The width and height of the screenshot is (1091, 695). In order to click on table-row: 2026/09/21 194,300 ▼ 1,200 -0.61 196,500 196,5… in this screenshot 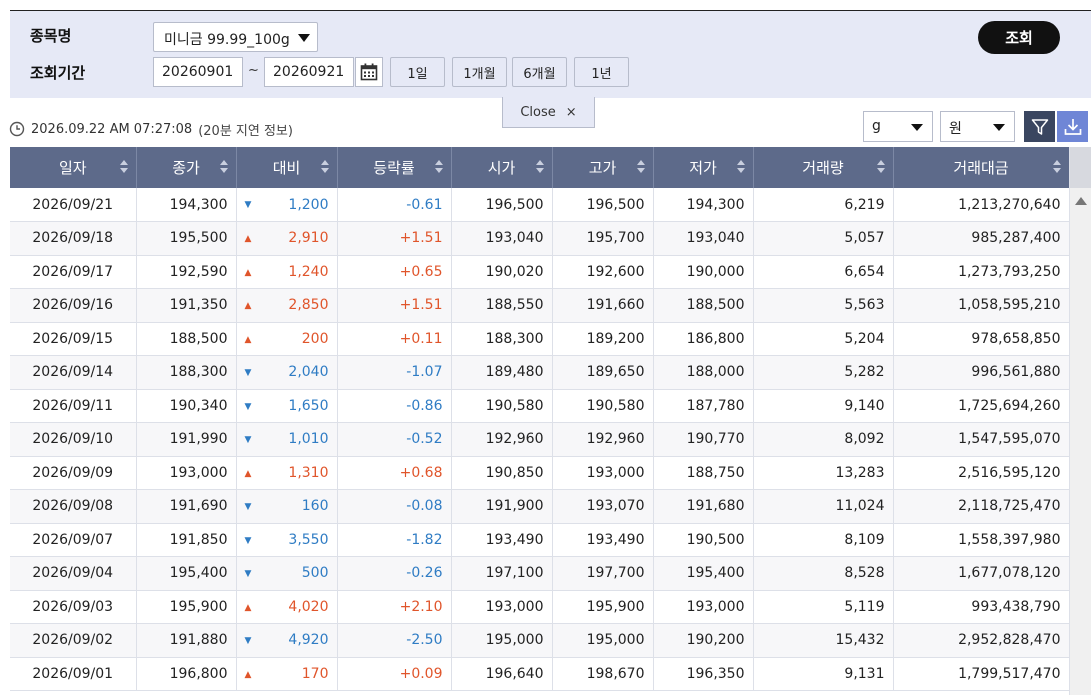, I will do `click(539, 205)`.